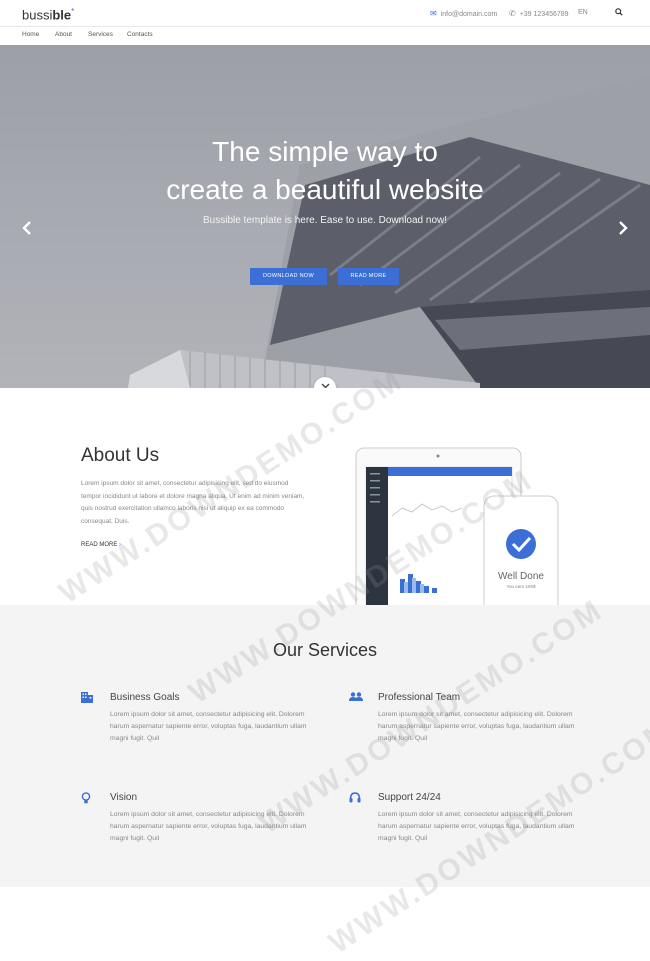  What do you see at coordinates (368, 276) in the screenshot?
I see `hero-read-more-button: READ MORE` at bounding box center [368, 276].